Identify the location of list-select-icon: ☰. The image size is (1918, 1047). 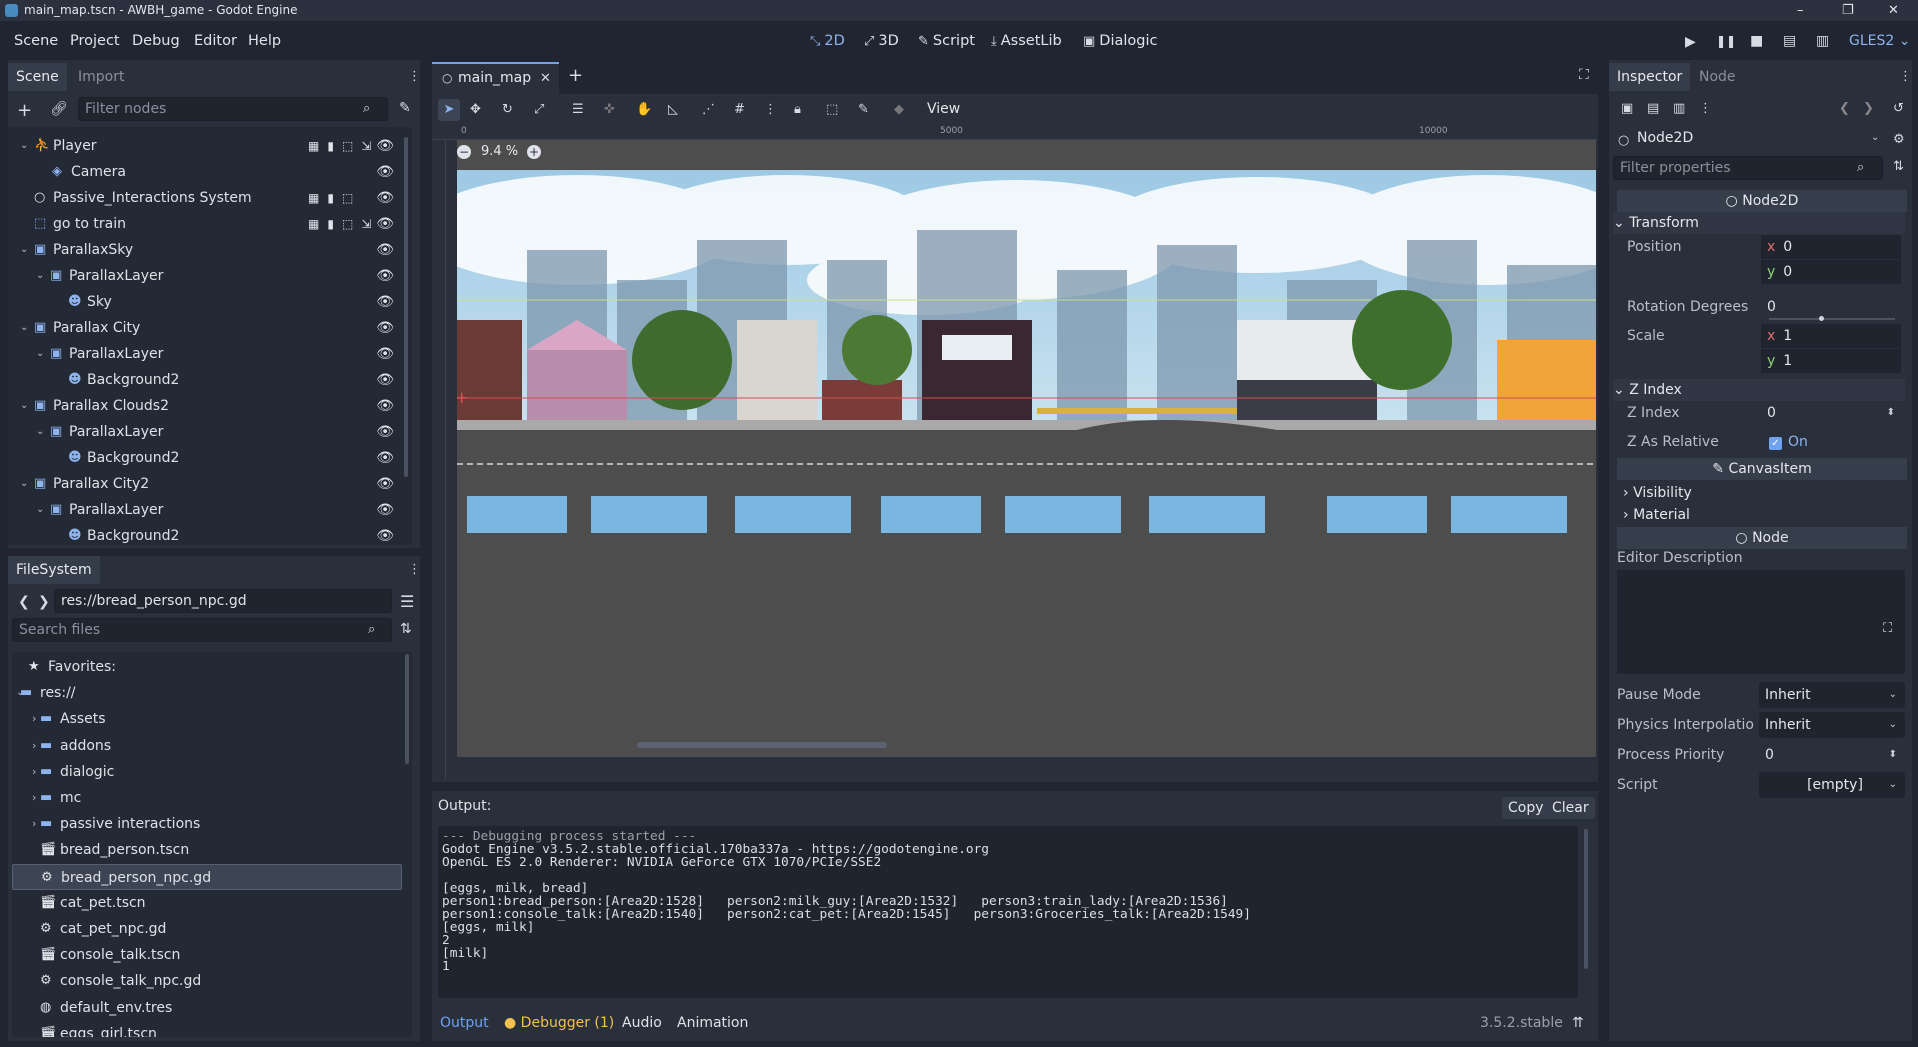
(578, 109).